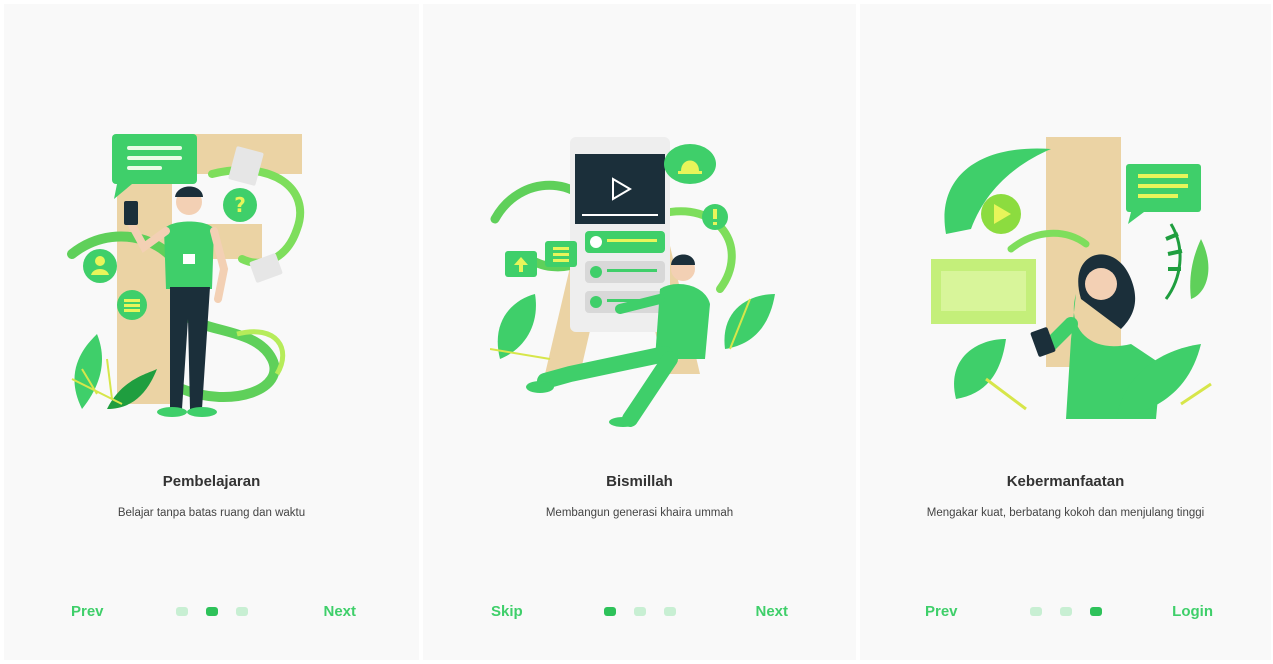  I want to click on screen-subtitle: Belajar tanpa batas ruang dan waktu, so click(211, 513).